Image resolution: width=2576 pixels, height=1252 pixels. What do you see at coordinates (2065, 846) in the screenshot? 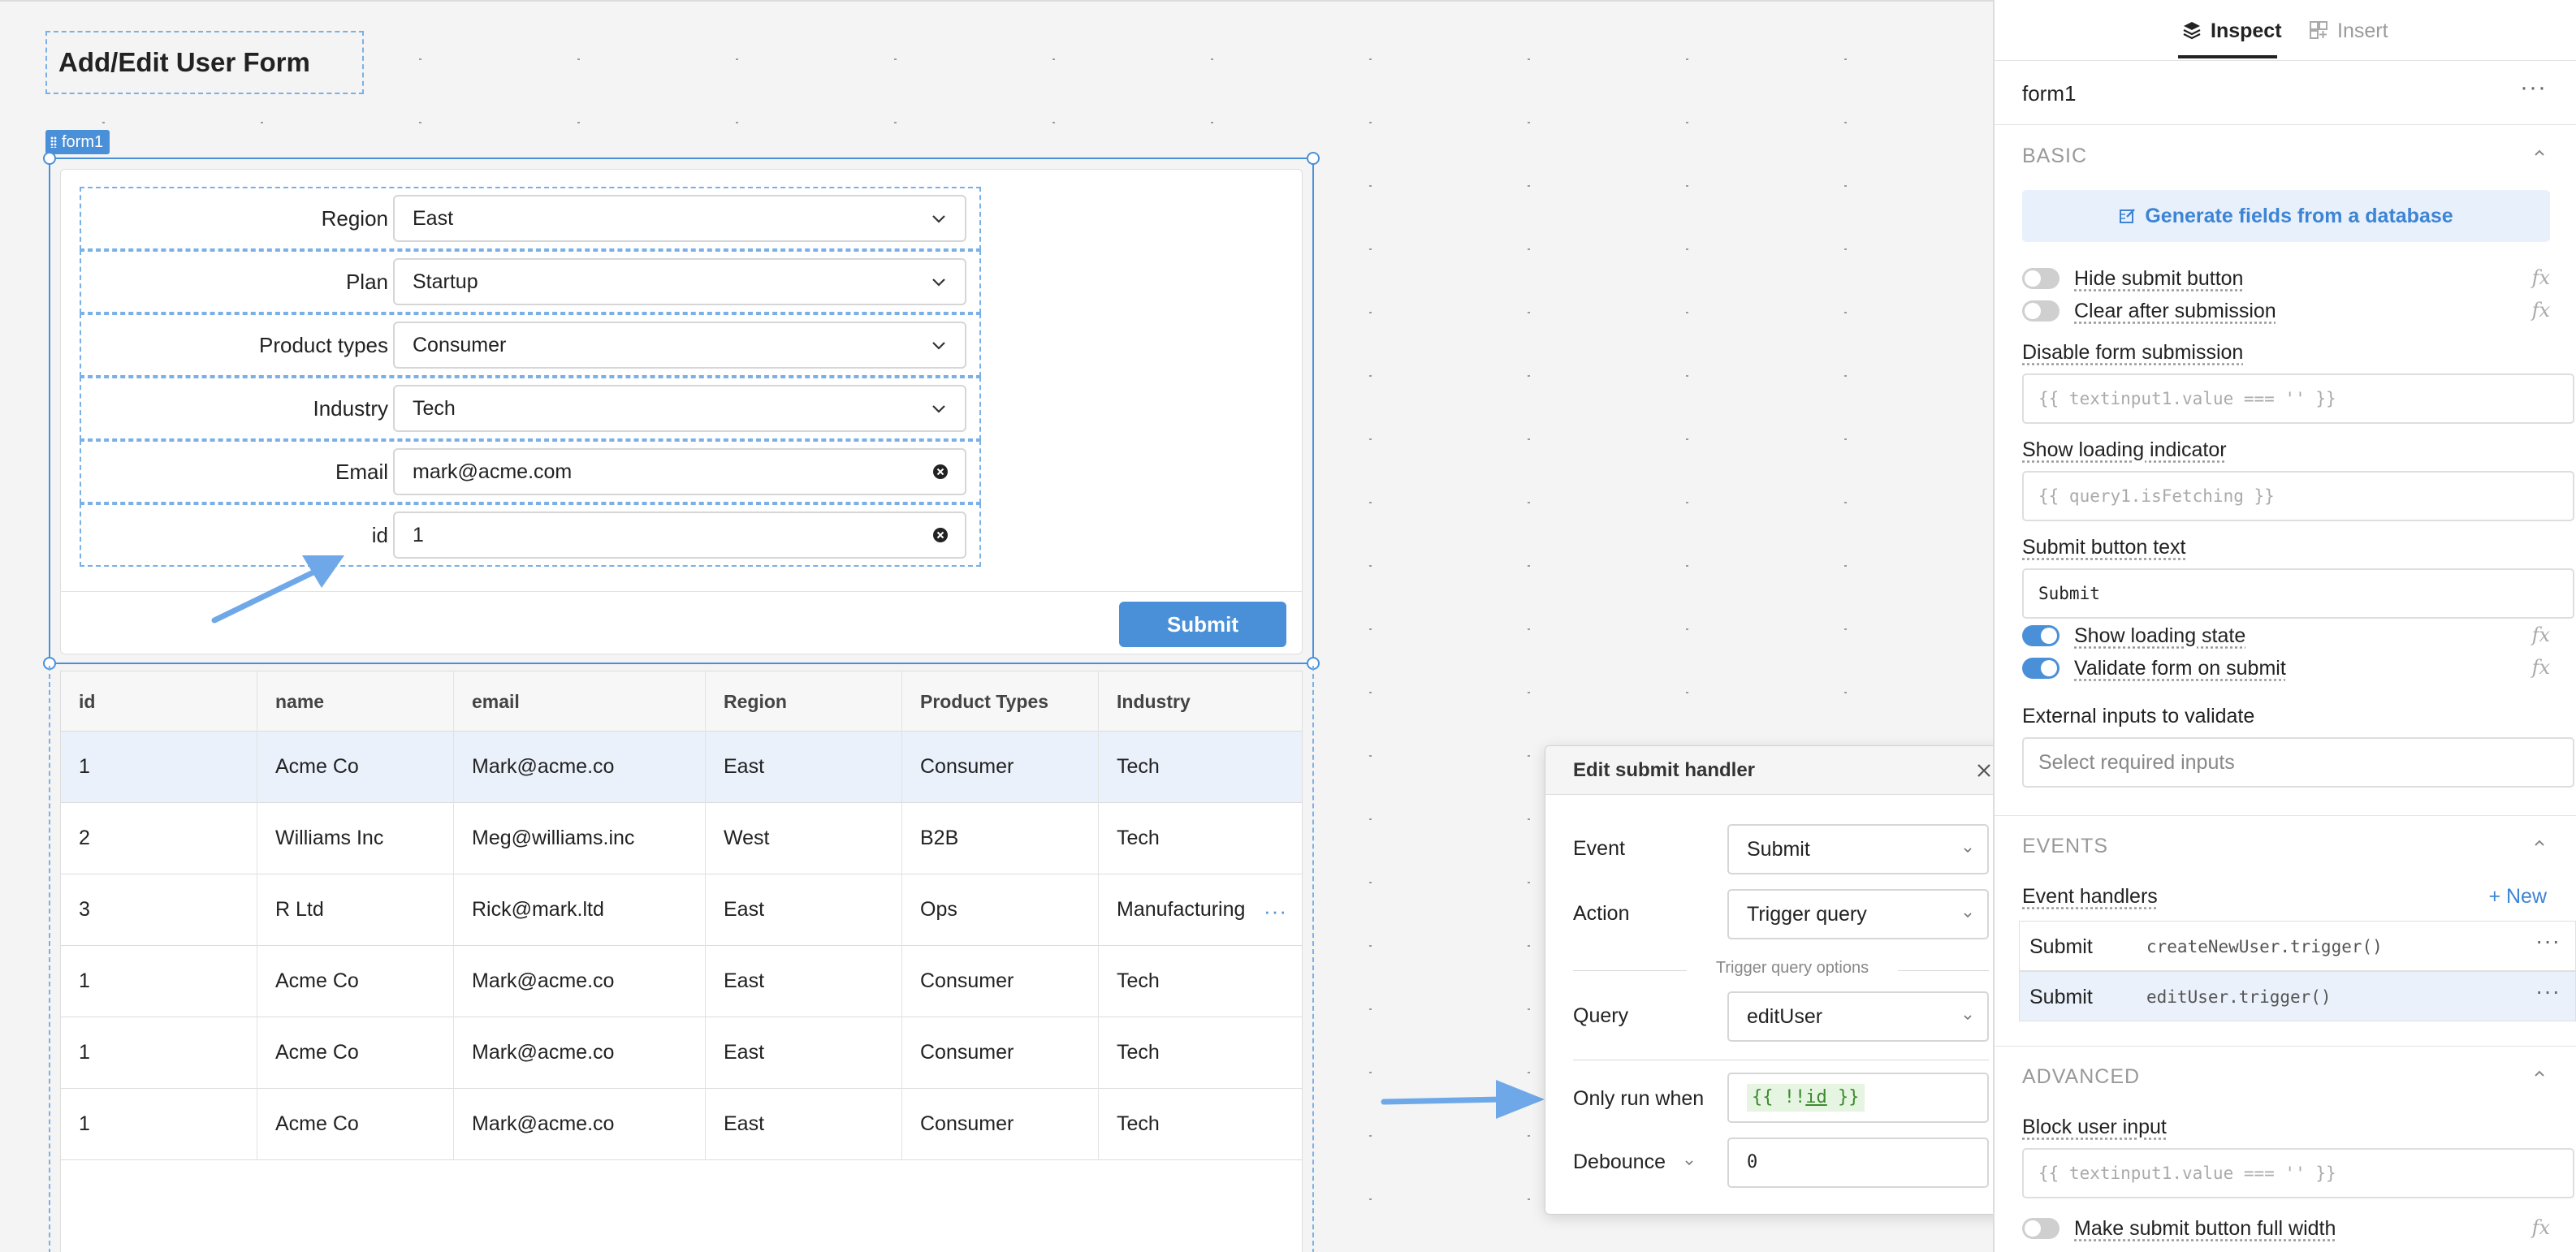
I see `section-events-title: EVENTS` at bounding box center [2065, 846].